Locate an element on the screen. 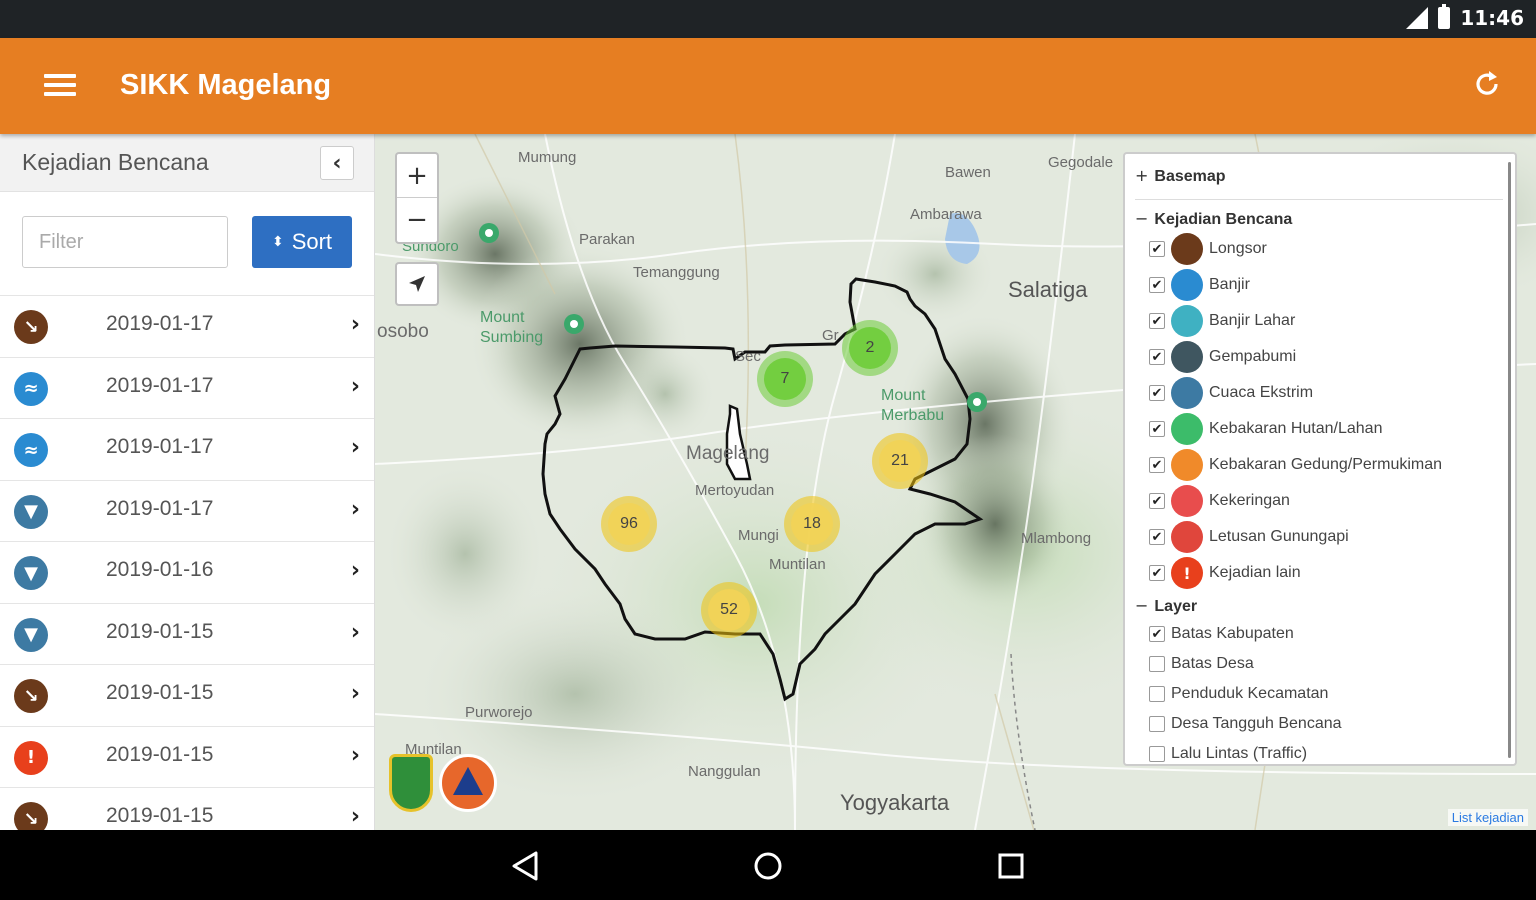 The height and width of the screenshot is (900, 1536). event-list-item: ↘ 2019-01-17 › is located at coordinates (187, 327).